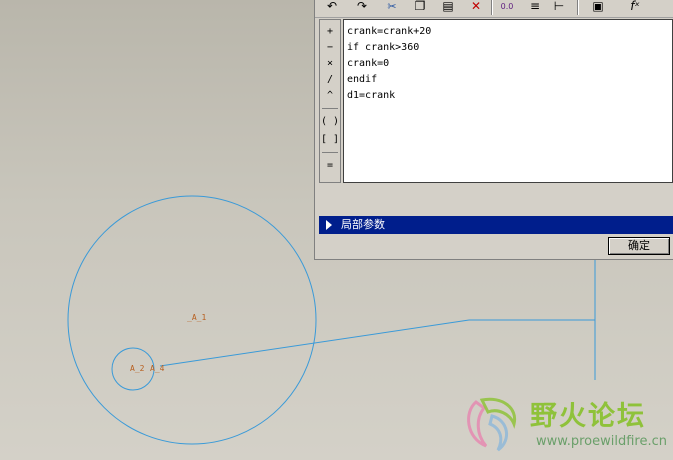 Image resolution: width=673 pixels, height=460 pixels. What do you see at coordinates (330, 48) in the screenshot?
I see `minus-operator-button: −` at bounding box center [330, 48].